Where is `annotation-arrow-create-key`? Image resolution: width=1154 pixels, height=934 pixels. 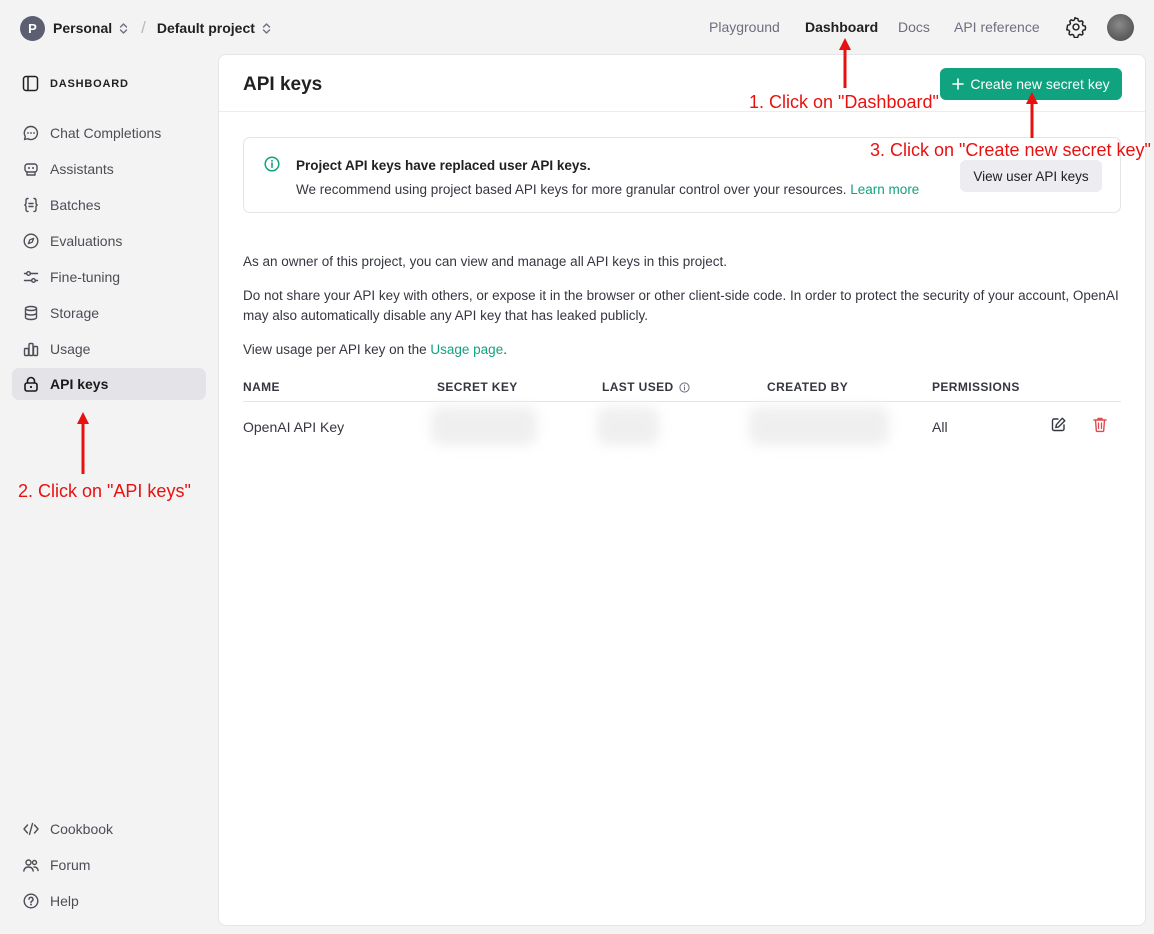
annotation-arrow-create-key is located at coordinates (1032, 115).